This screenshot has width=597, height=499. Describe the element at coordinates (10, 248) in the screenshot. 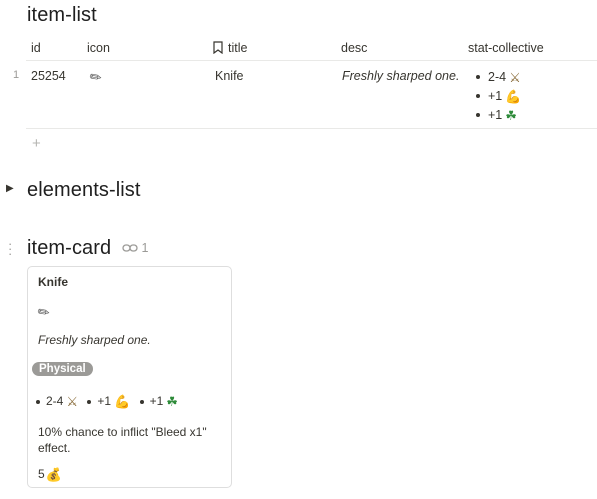

I see `drag-handle-icon: · · ·` at that location.